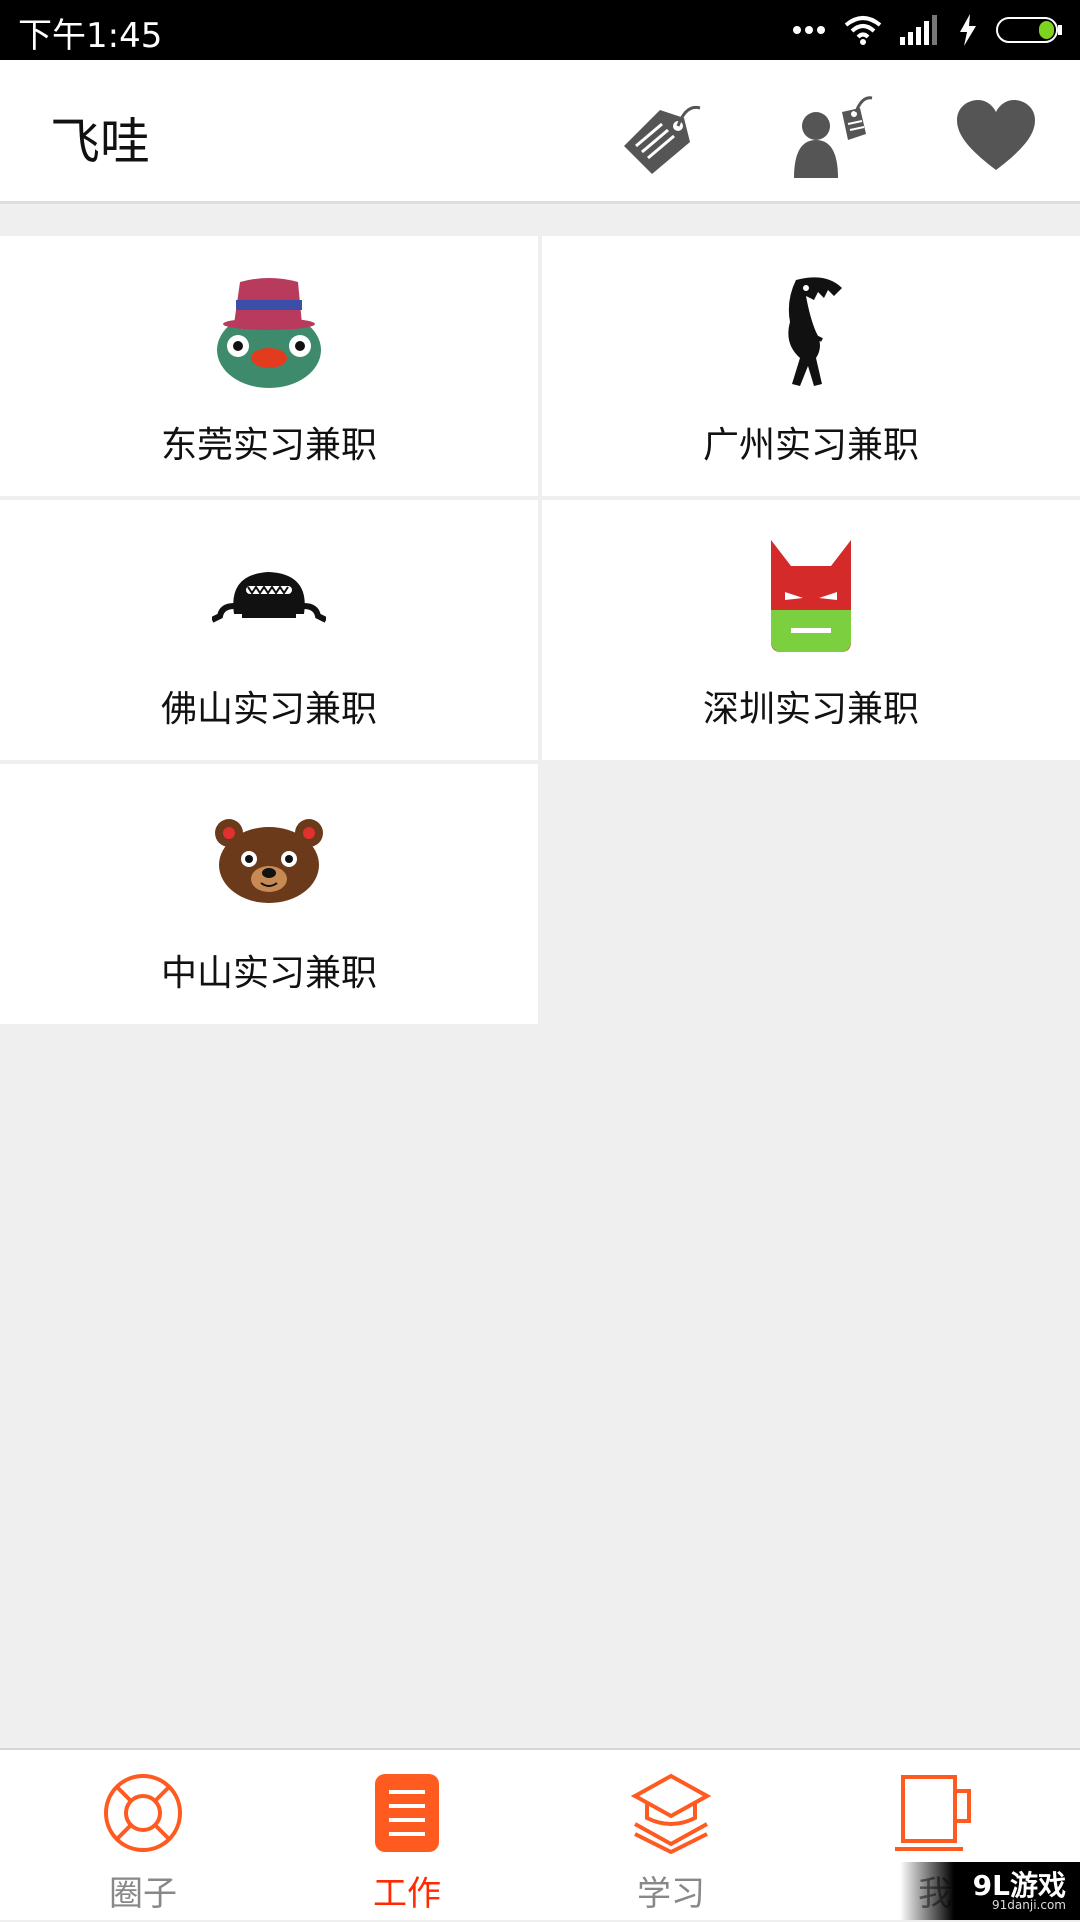 Image resolution: width=1080 pixels, height=1922 pixels. Describe the element at coordinates (268, 709) in the screenshot. I see `grid-item-label: 佛山实习兼职` at that location.